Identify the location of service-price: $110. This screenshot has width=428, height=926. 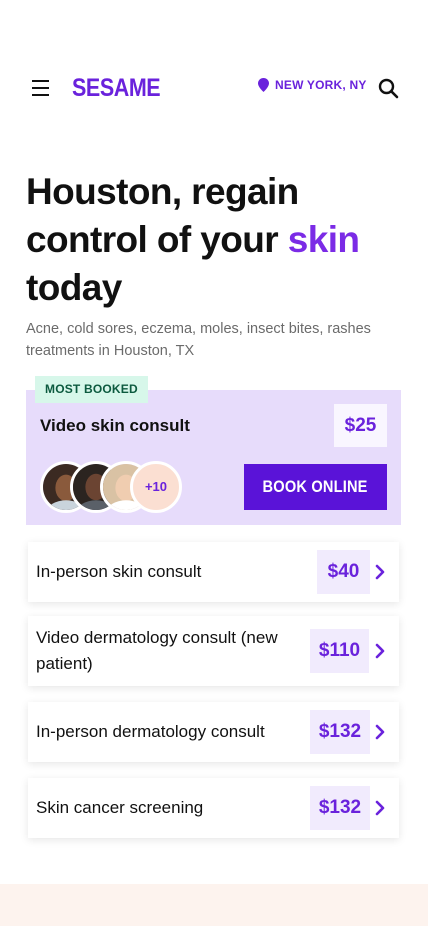
(339, 651).